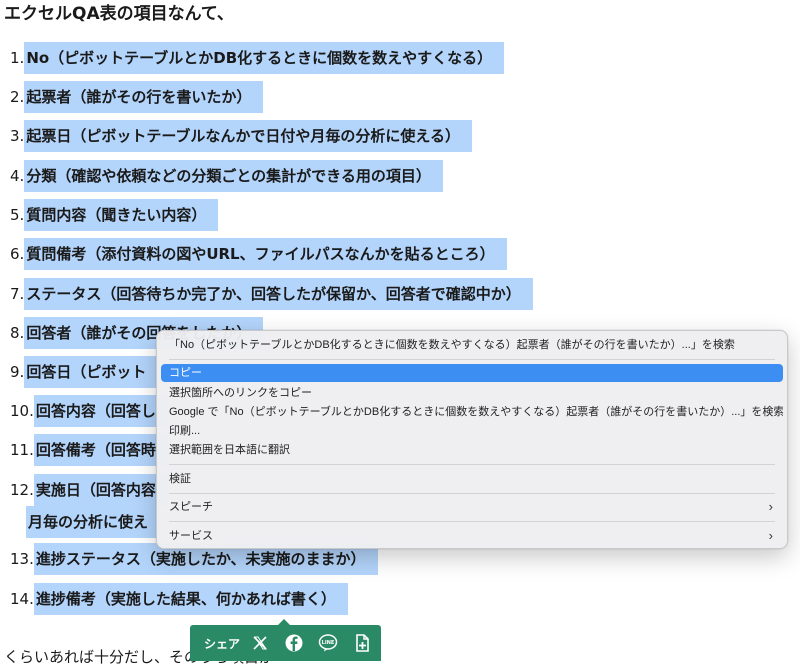 This screenshot has width=800, height=667. I want to click on x-icon, so click(260, 643).